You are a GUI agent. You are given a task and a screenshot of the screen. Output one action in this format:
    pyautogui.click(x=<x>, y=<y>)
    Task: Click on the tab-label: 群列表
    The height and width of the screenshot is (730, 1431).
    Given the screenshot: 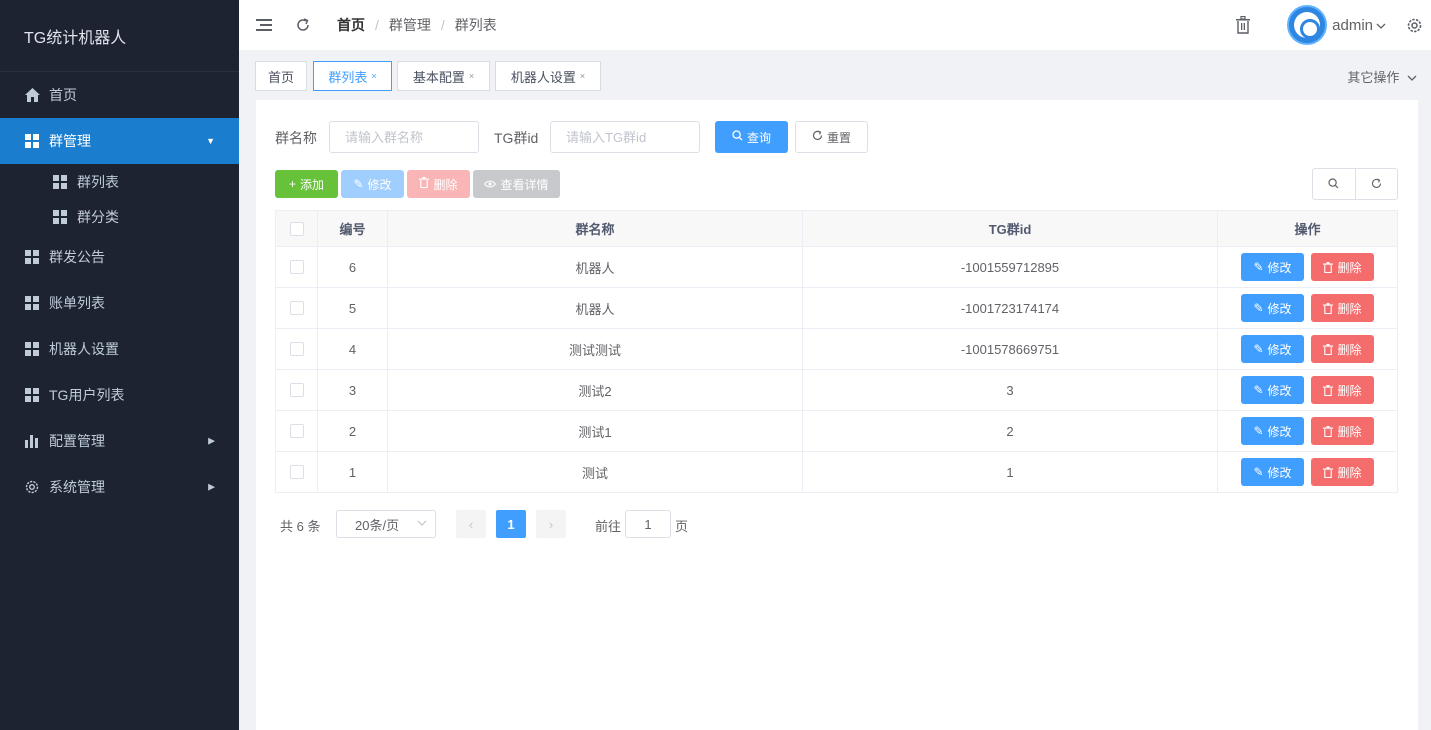 What is the action you would take?
    pyautogui.click(x=348, y=77)
    